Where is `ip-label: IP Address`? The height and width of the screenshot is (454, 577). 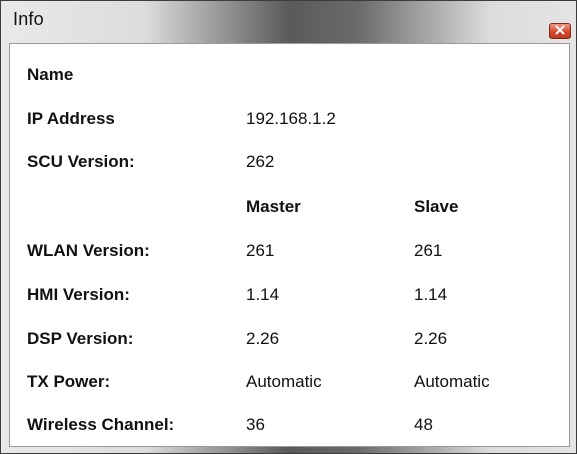
ip-label: IP Address is located at coordinates (71, 118).